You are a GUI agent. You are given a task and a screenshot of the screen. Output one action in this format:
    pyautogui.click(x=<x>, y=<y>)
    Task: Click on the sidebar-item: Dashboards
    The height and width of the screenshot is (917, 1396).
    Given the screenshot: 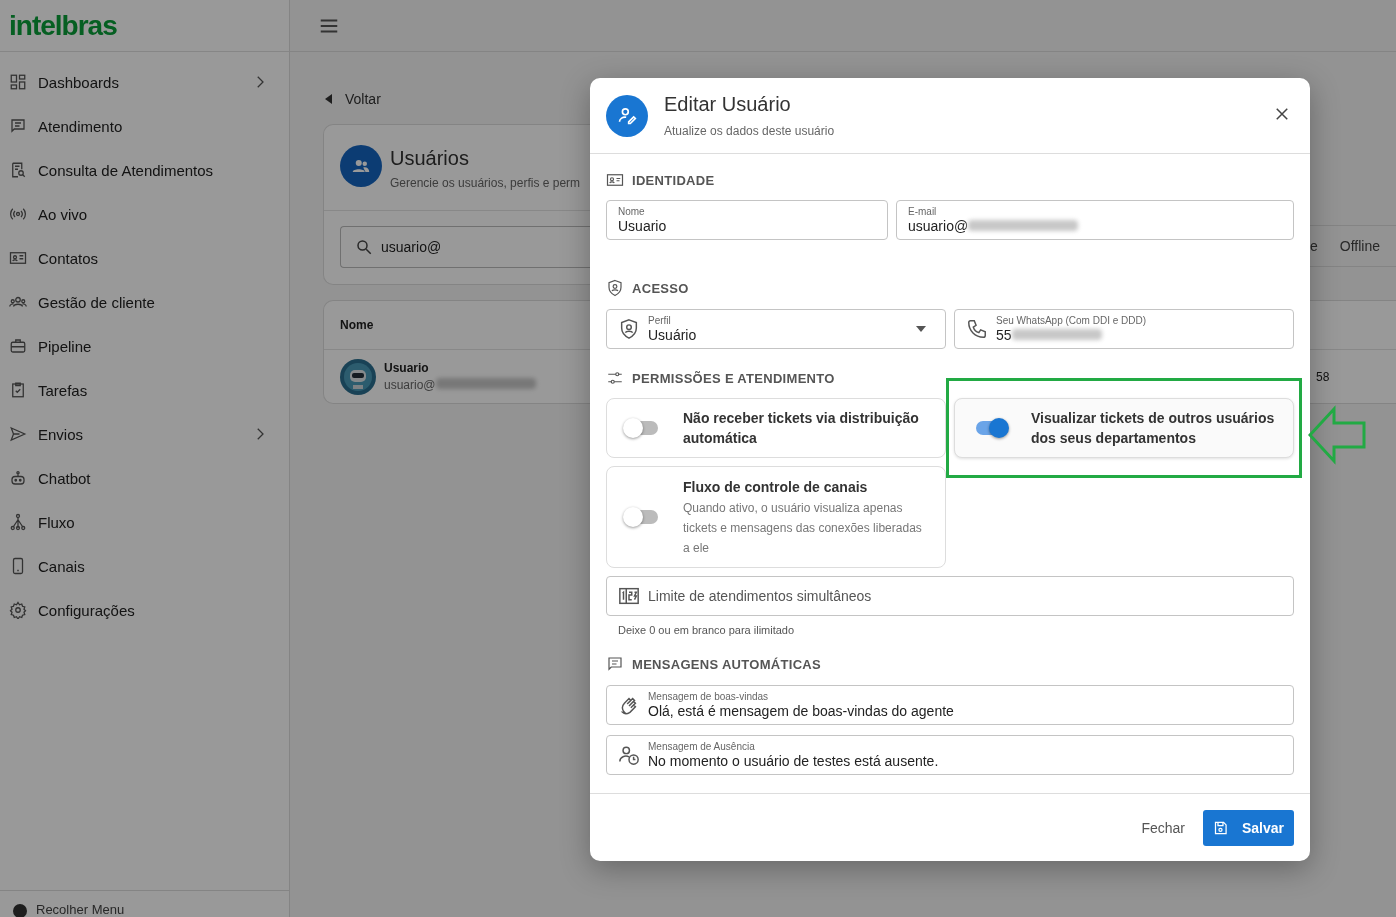 What is the action you would take?
    pyautogui.click(x=144, y=82)
    